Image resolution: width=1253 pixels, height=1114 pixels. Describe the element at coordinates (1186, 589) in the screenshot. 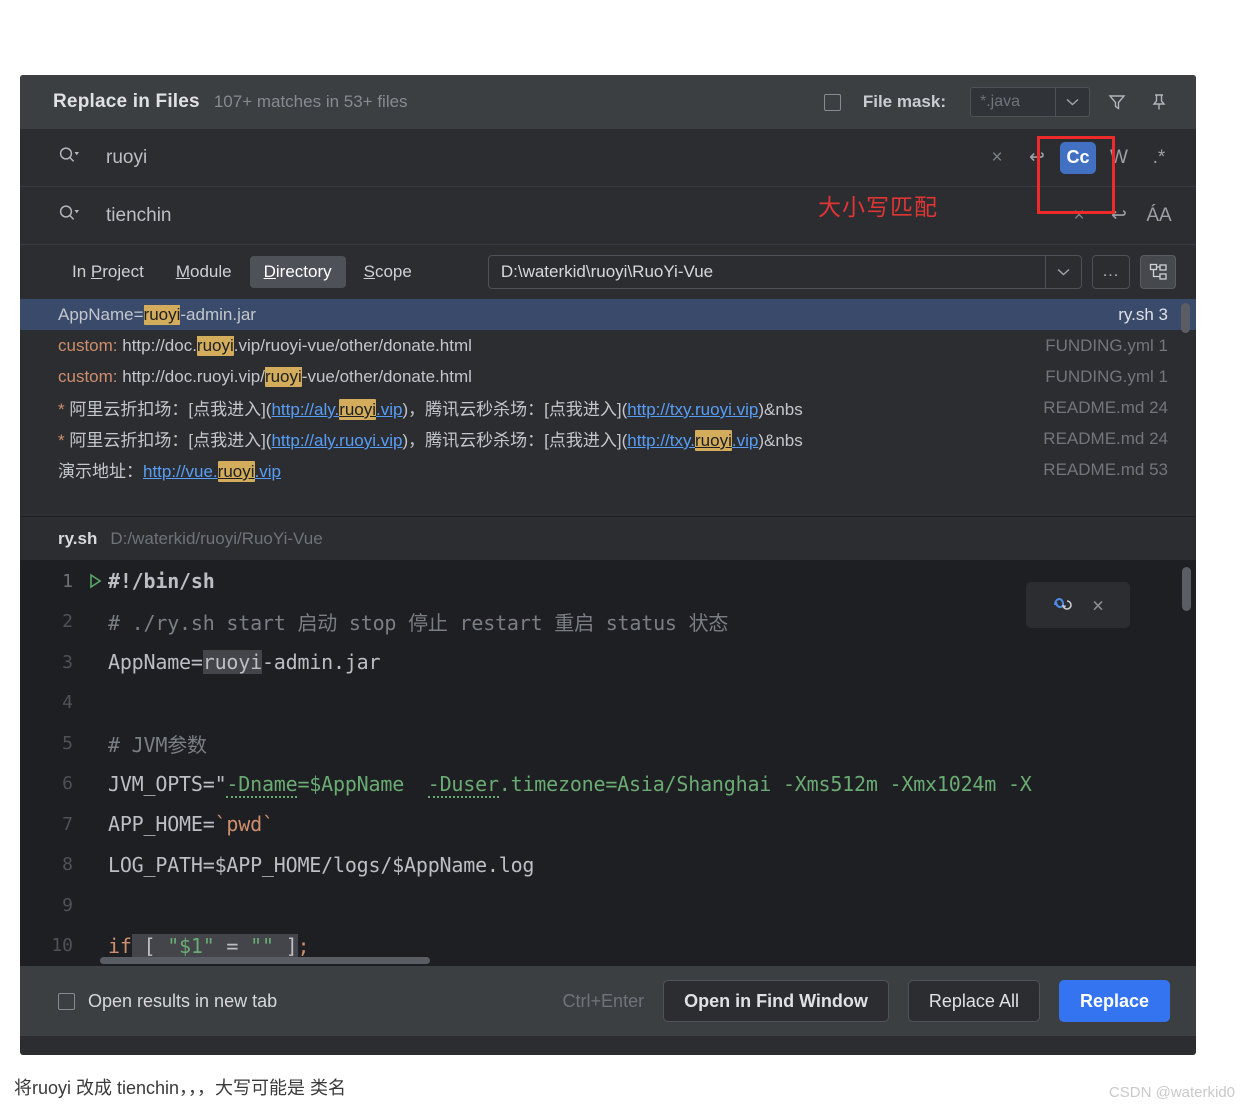

I see `editor-vertical-scrollbar-thumb` at that location.